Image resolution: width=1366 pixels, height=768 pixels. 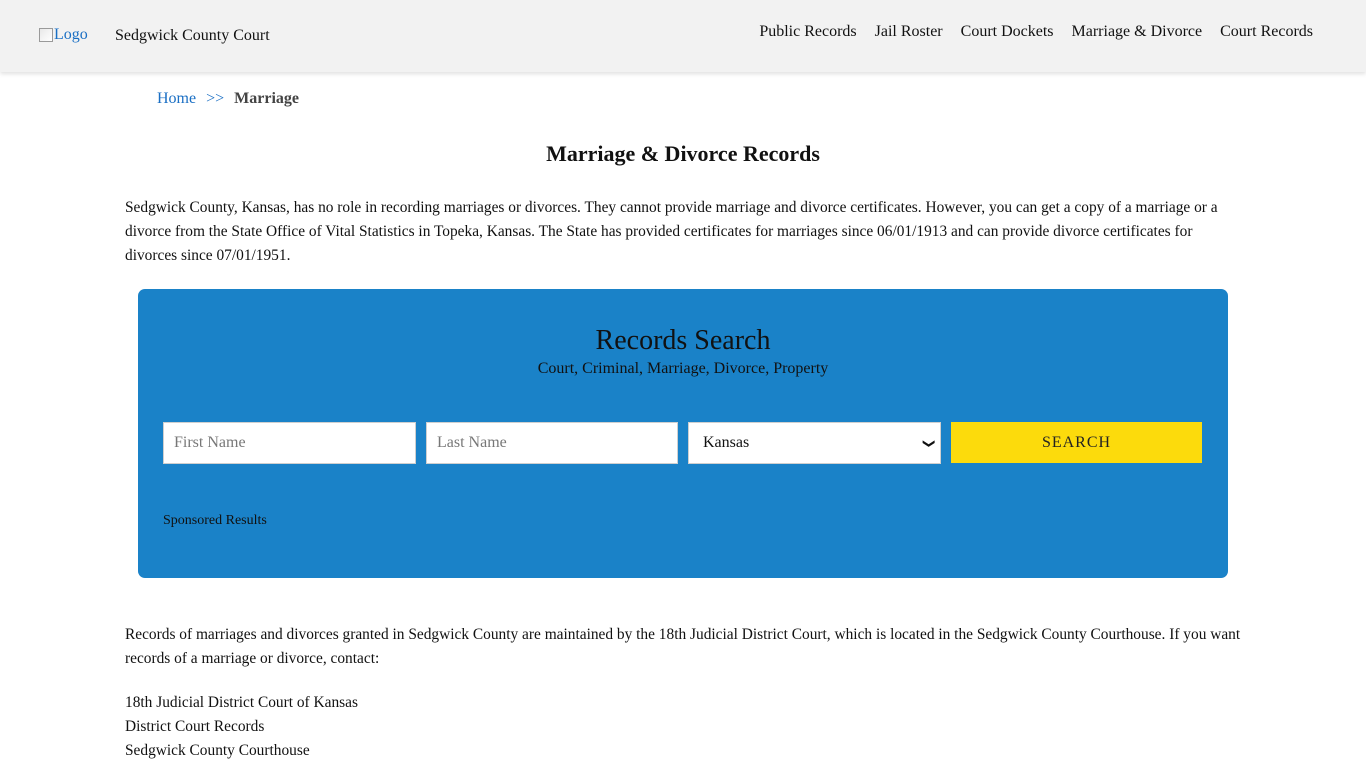 What do you see at coordinates (552, 443) in the screenshot?
I see `last-name-input` at bounding box center [552, 443].